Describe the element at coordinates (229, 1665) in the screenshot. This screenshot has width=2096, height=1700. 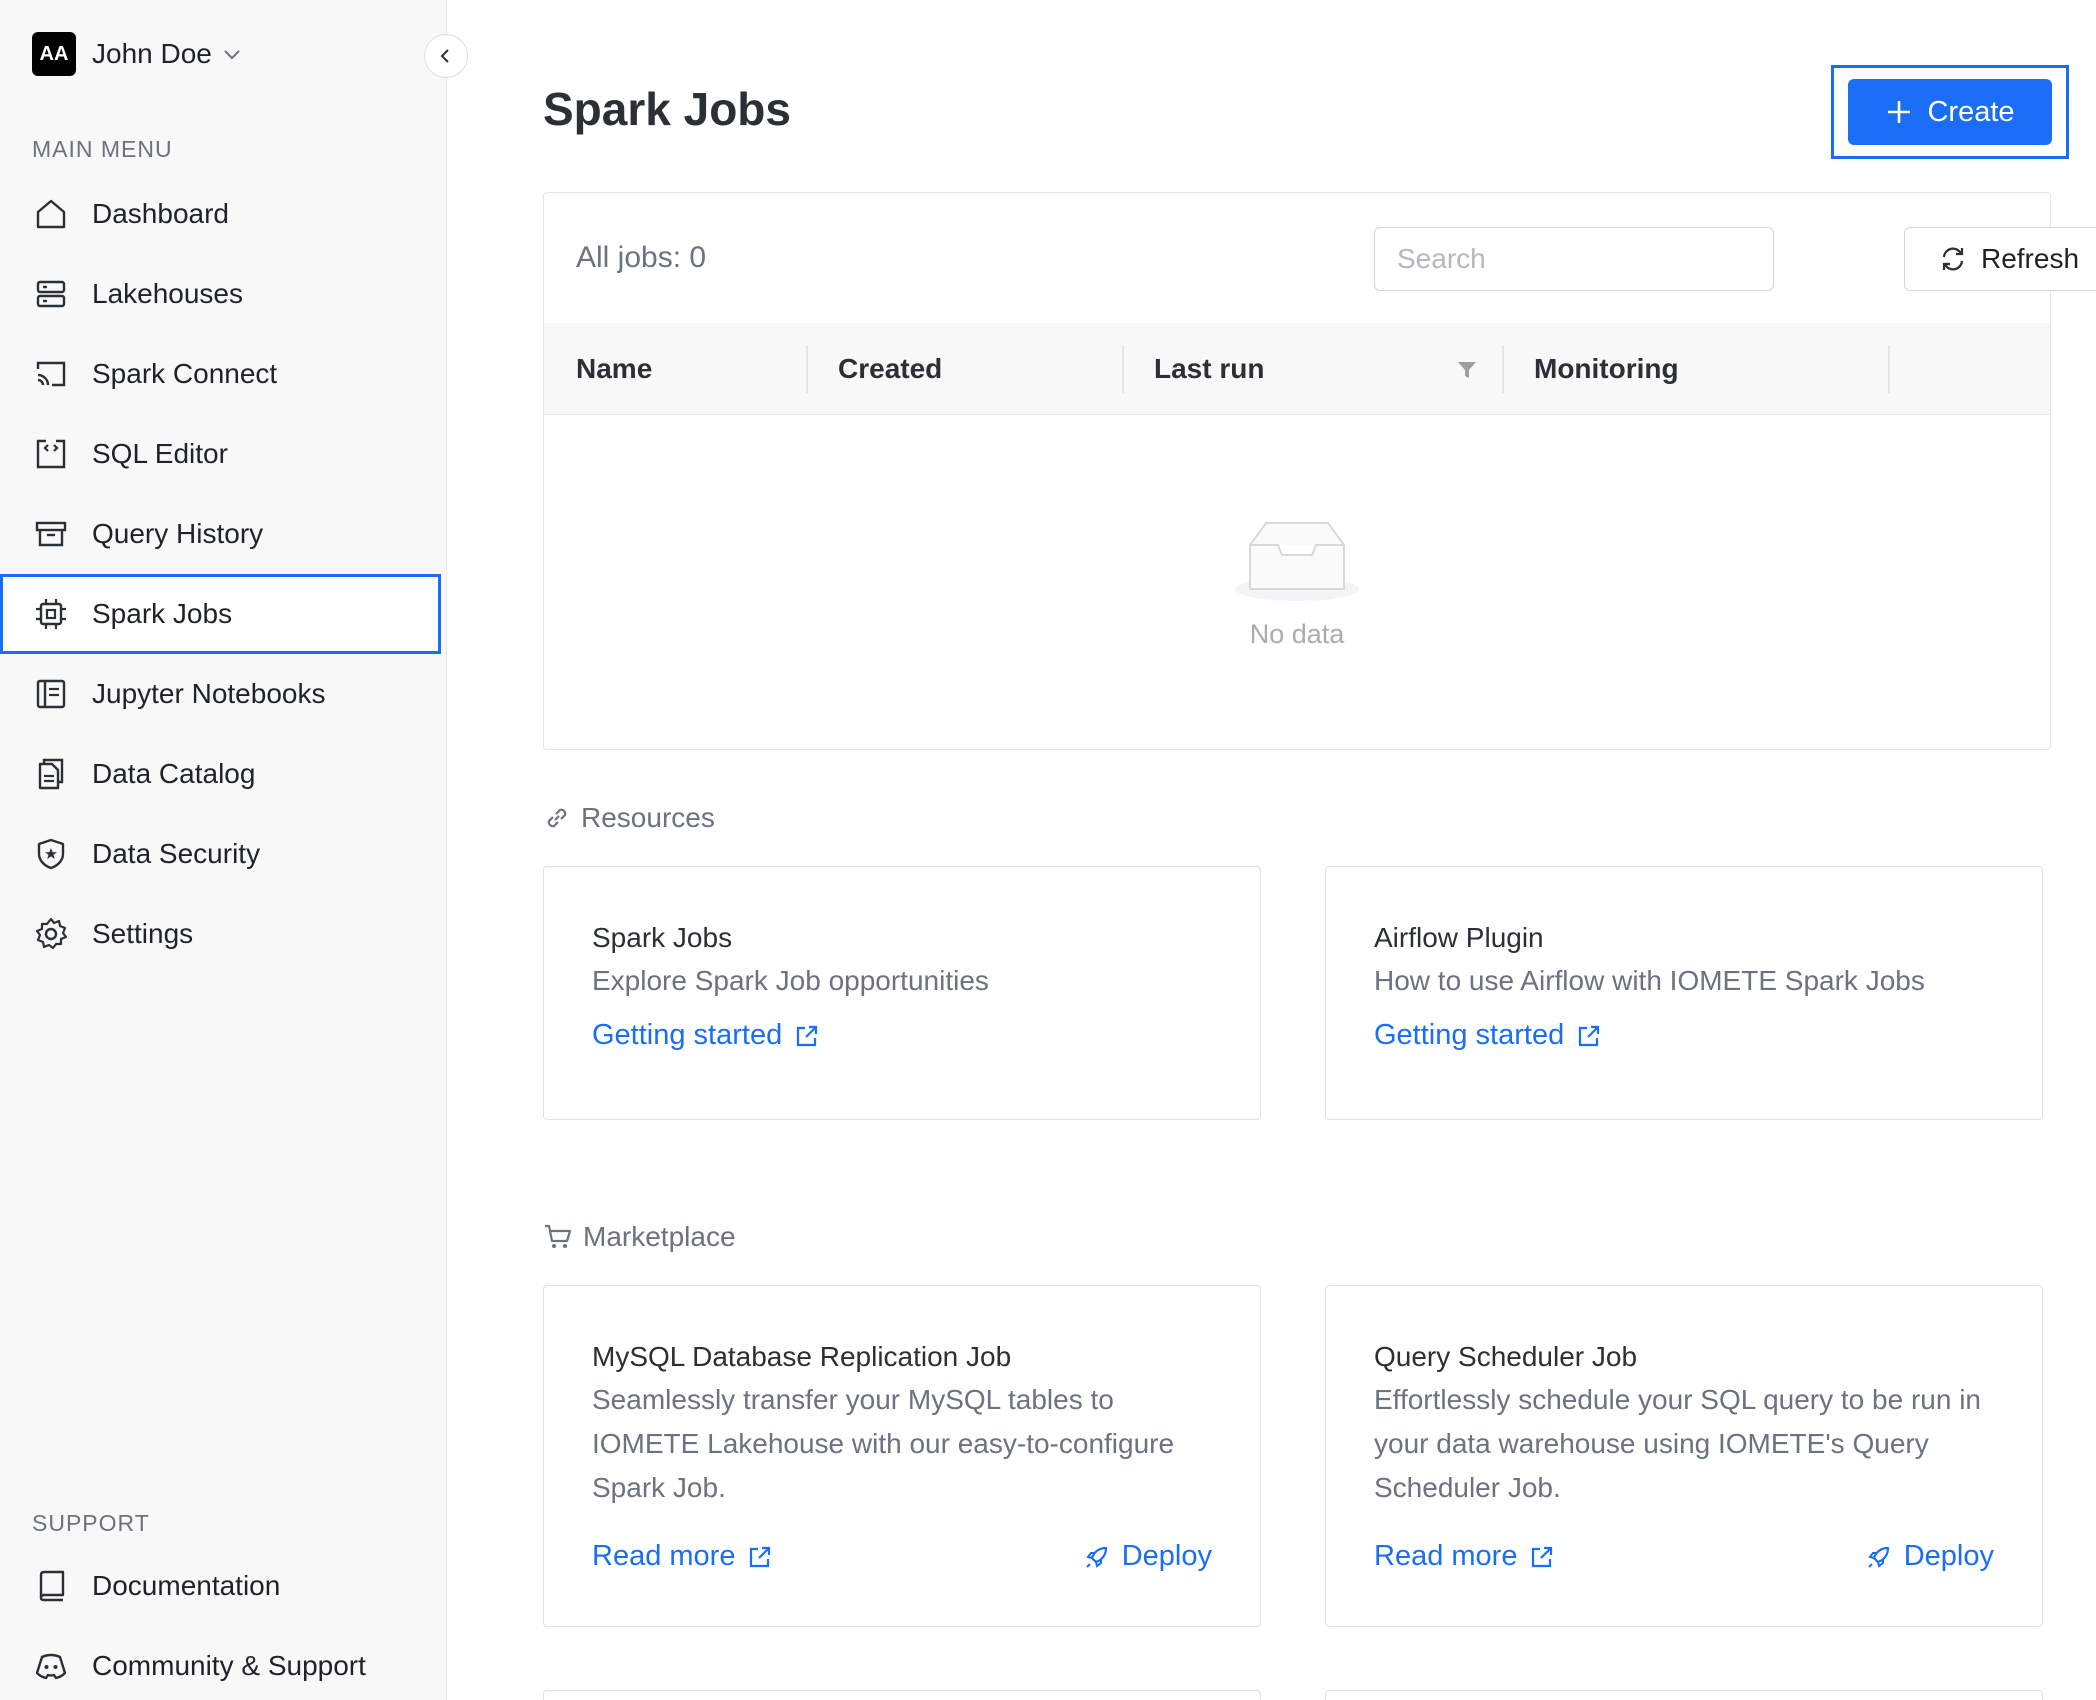
I see `sidebar-item-label: Community & Support` at that location.